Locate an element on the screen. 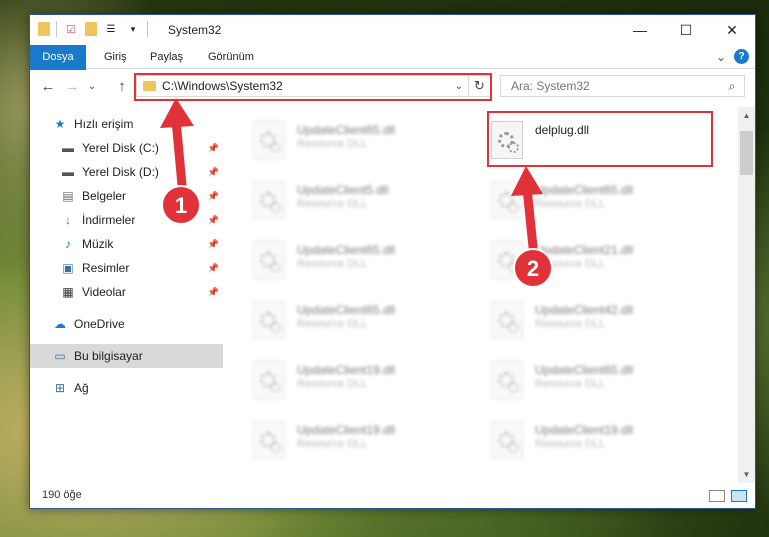 This screenshot has width=769, height=537. sidebar-item-quick-access: ★ Hızlı erişim is located at coordinates (126, 124).